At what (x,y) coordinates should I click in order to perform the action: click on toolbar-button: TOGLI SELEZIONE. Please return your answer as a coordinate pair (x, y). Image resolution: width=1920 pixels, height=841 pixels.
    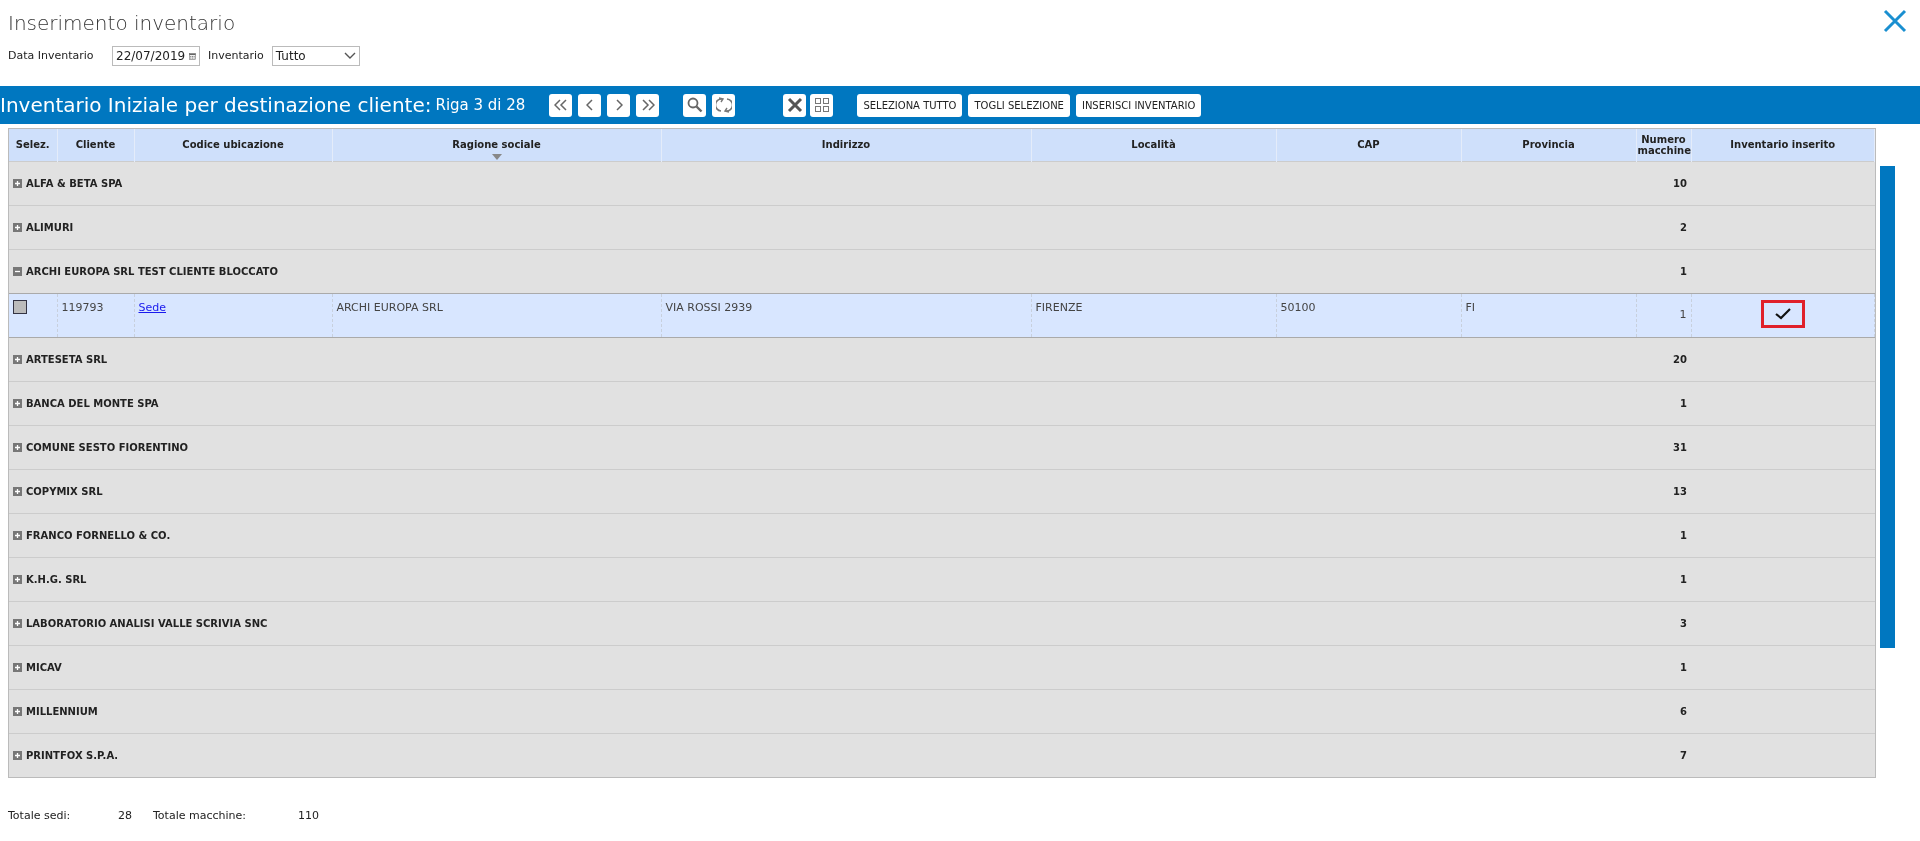
    Looking at the image, I should click on (1019, 105).